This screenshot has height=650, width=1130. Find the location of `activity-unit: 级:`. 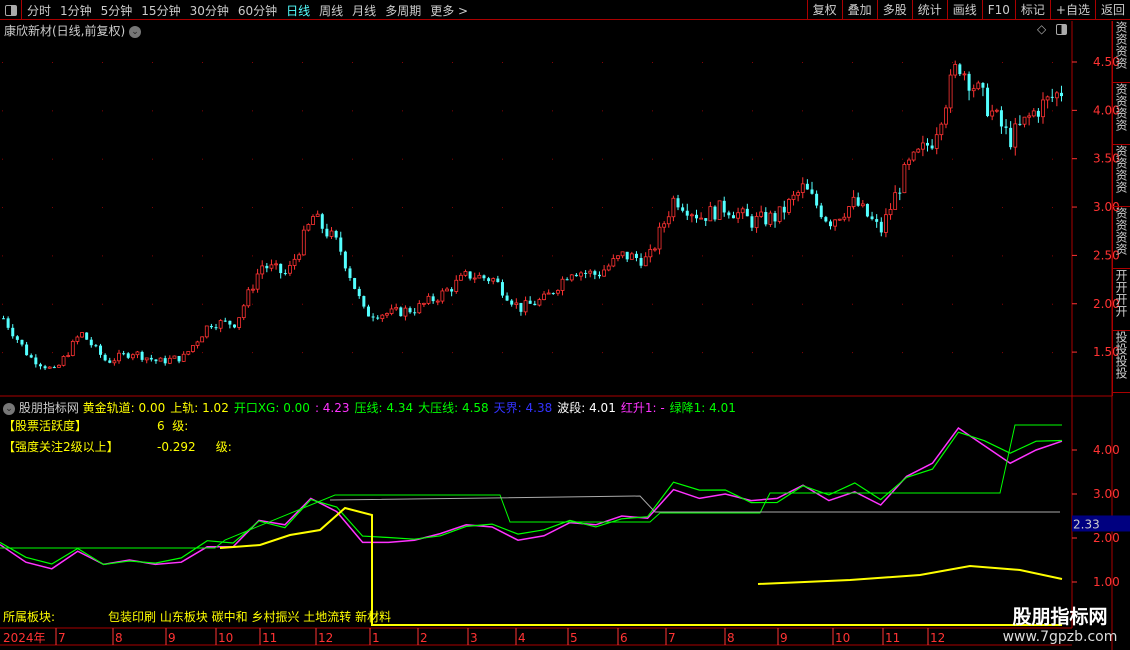

activity-unit: 级: is located at coordinates (180, 426).